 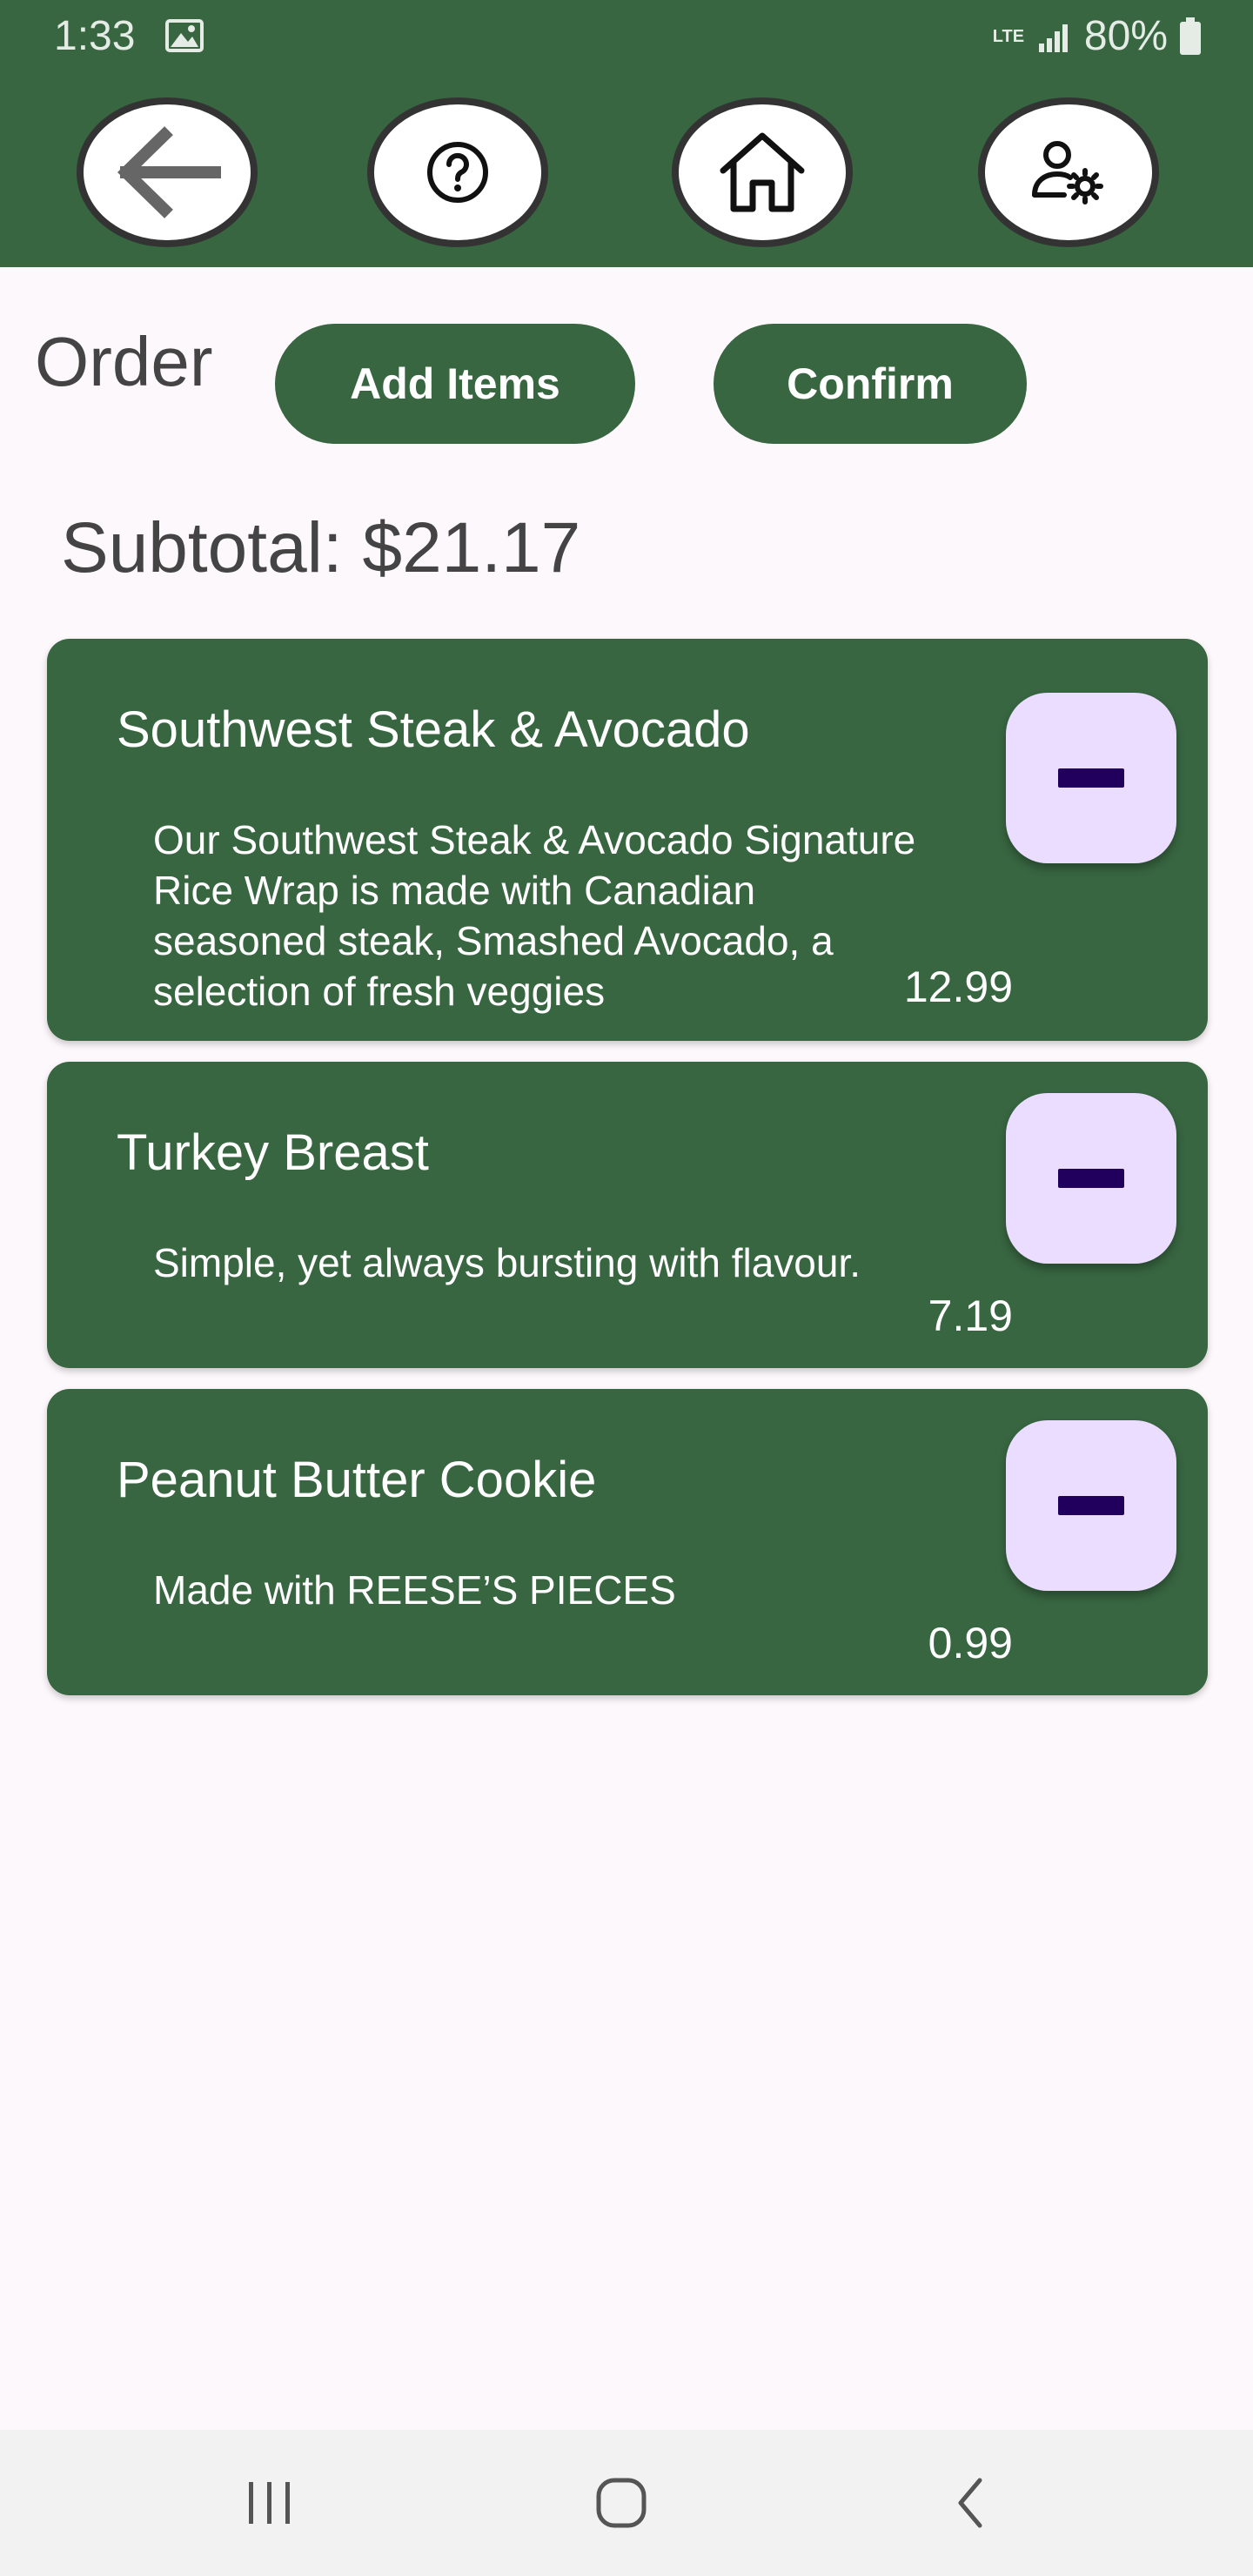 What do you see at coordinates (870, 384) in the screenshot?
I see `confirm-button: Confirm` at bounding box center [870, 384].